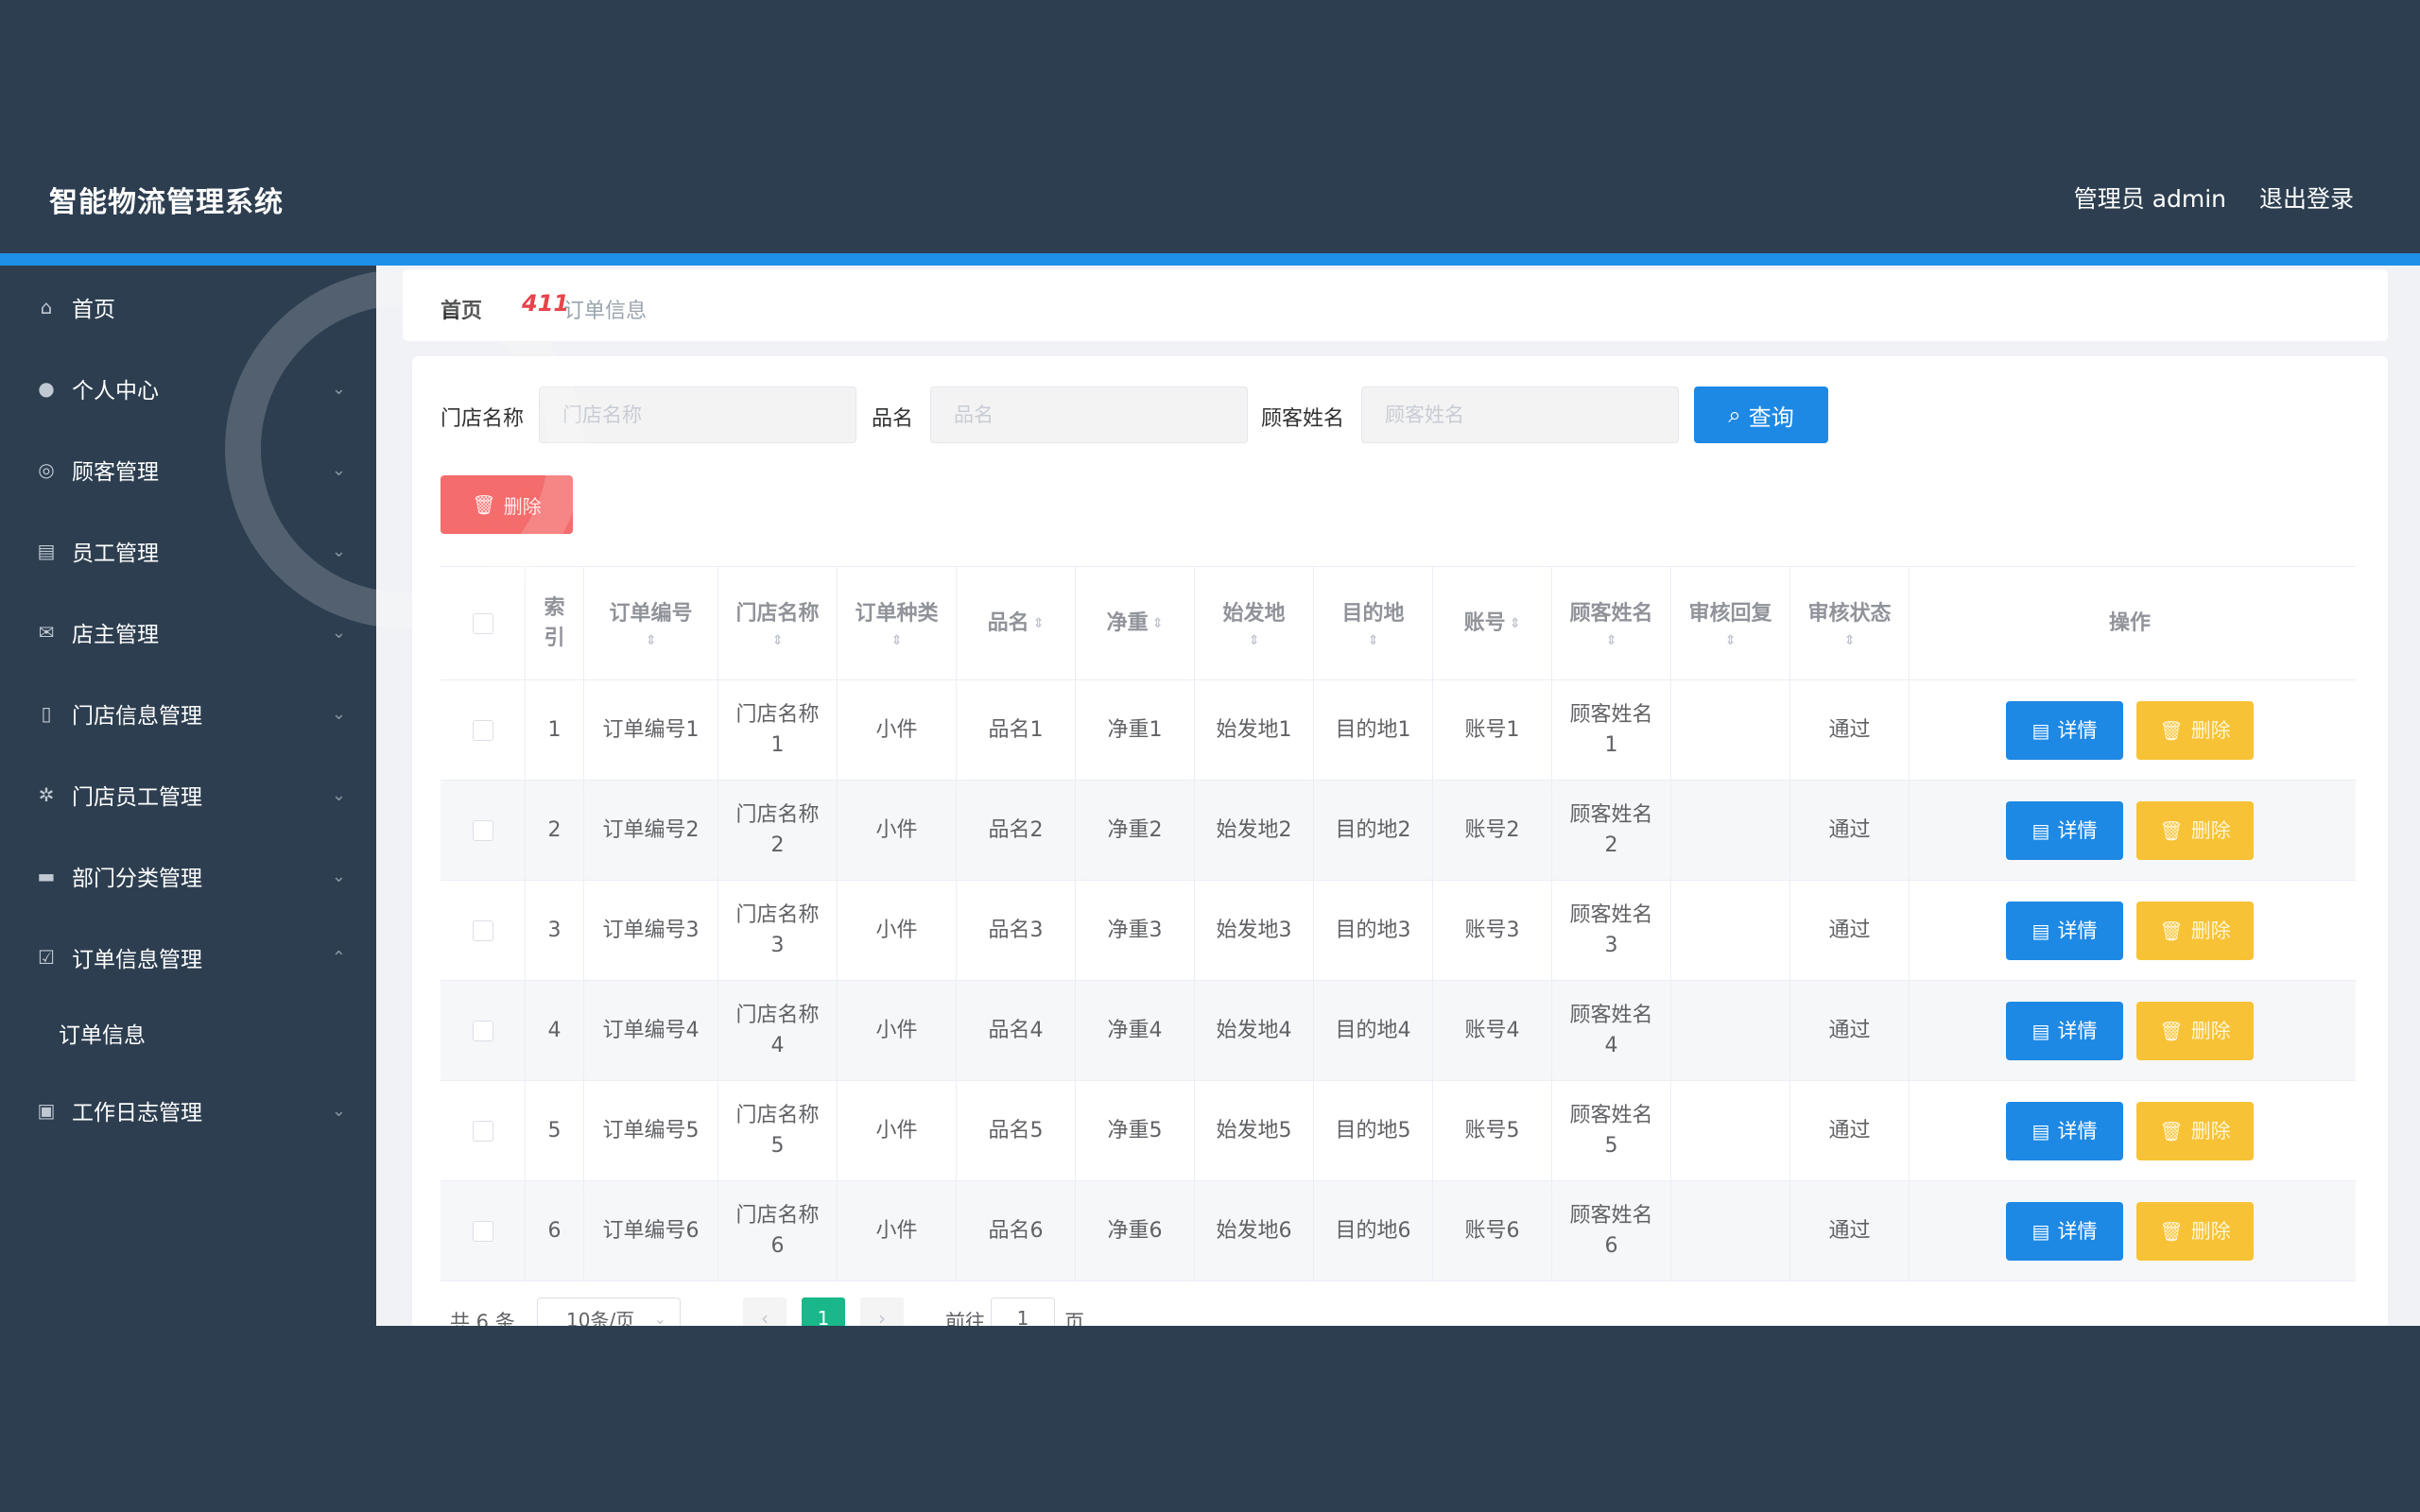 This screenshot has width=2420, height=1512. Describe the element at coordinates (188, 713) in the screenshot. I see `sidebar-item-store-info: ▯ 门店信息管理 ⌄` at that location.